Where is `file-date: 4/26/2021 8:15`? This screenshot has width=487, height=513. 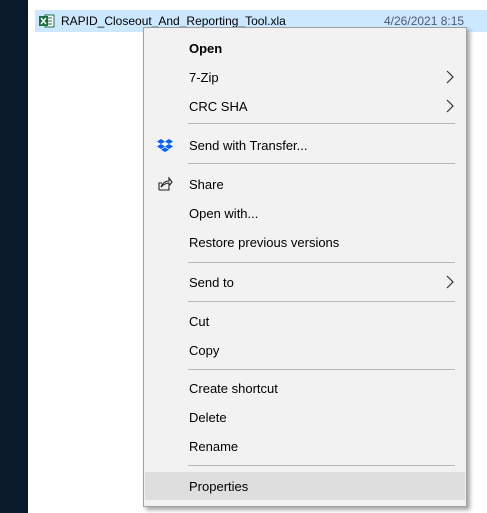 file-date: 4/26/2021 8:15 is located at coordinates (424, 21).